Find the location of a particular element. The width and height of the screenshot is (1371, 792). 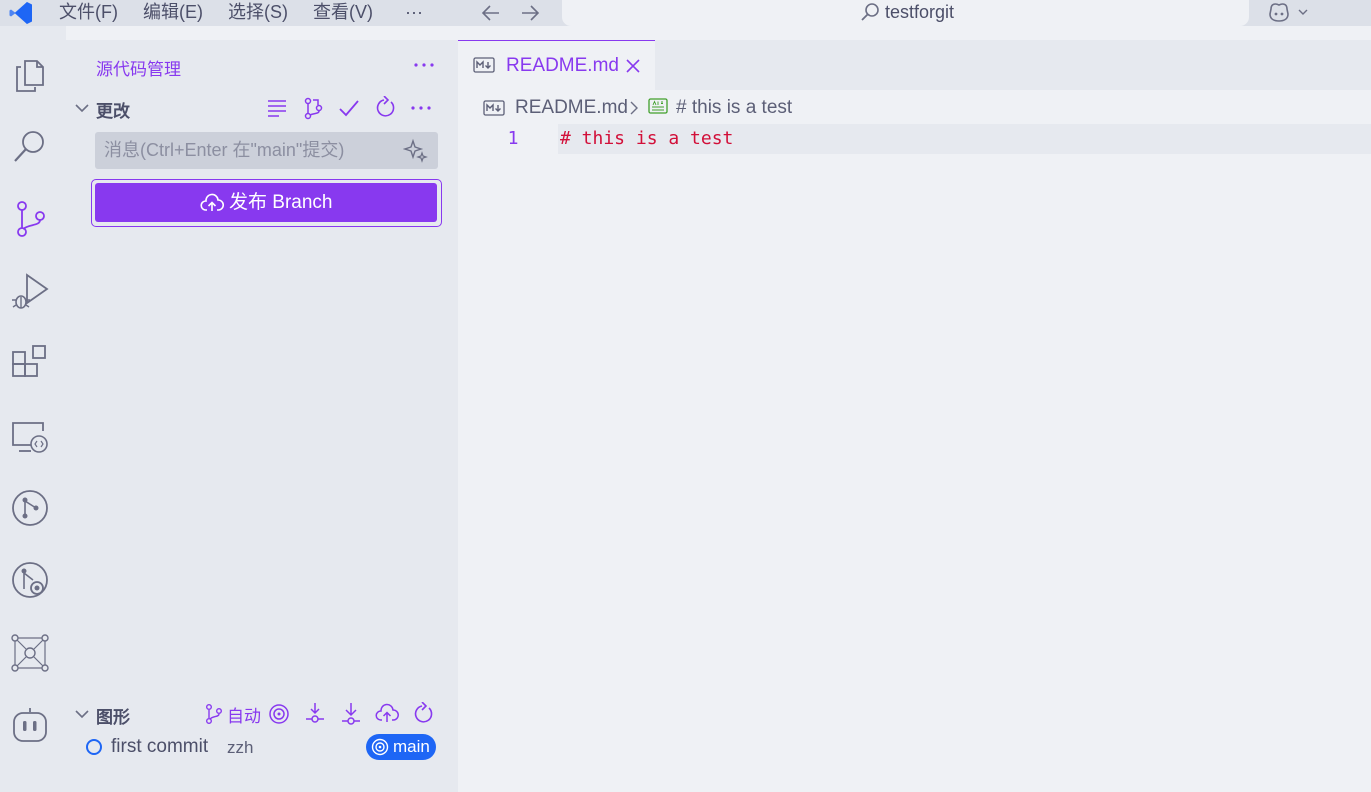

tab-readme: README.md is located at coordinates (556, 65).